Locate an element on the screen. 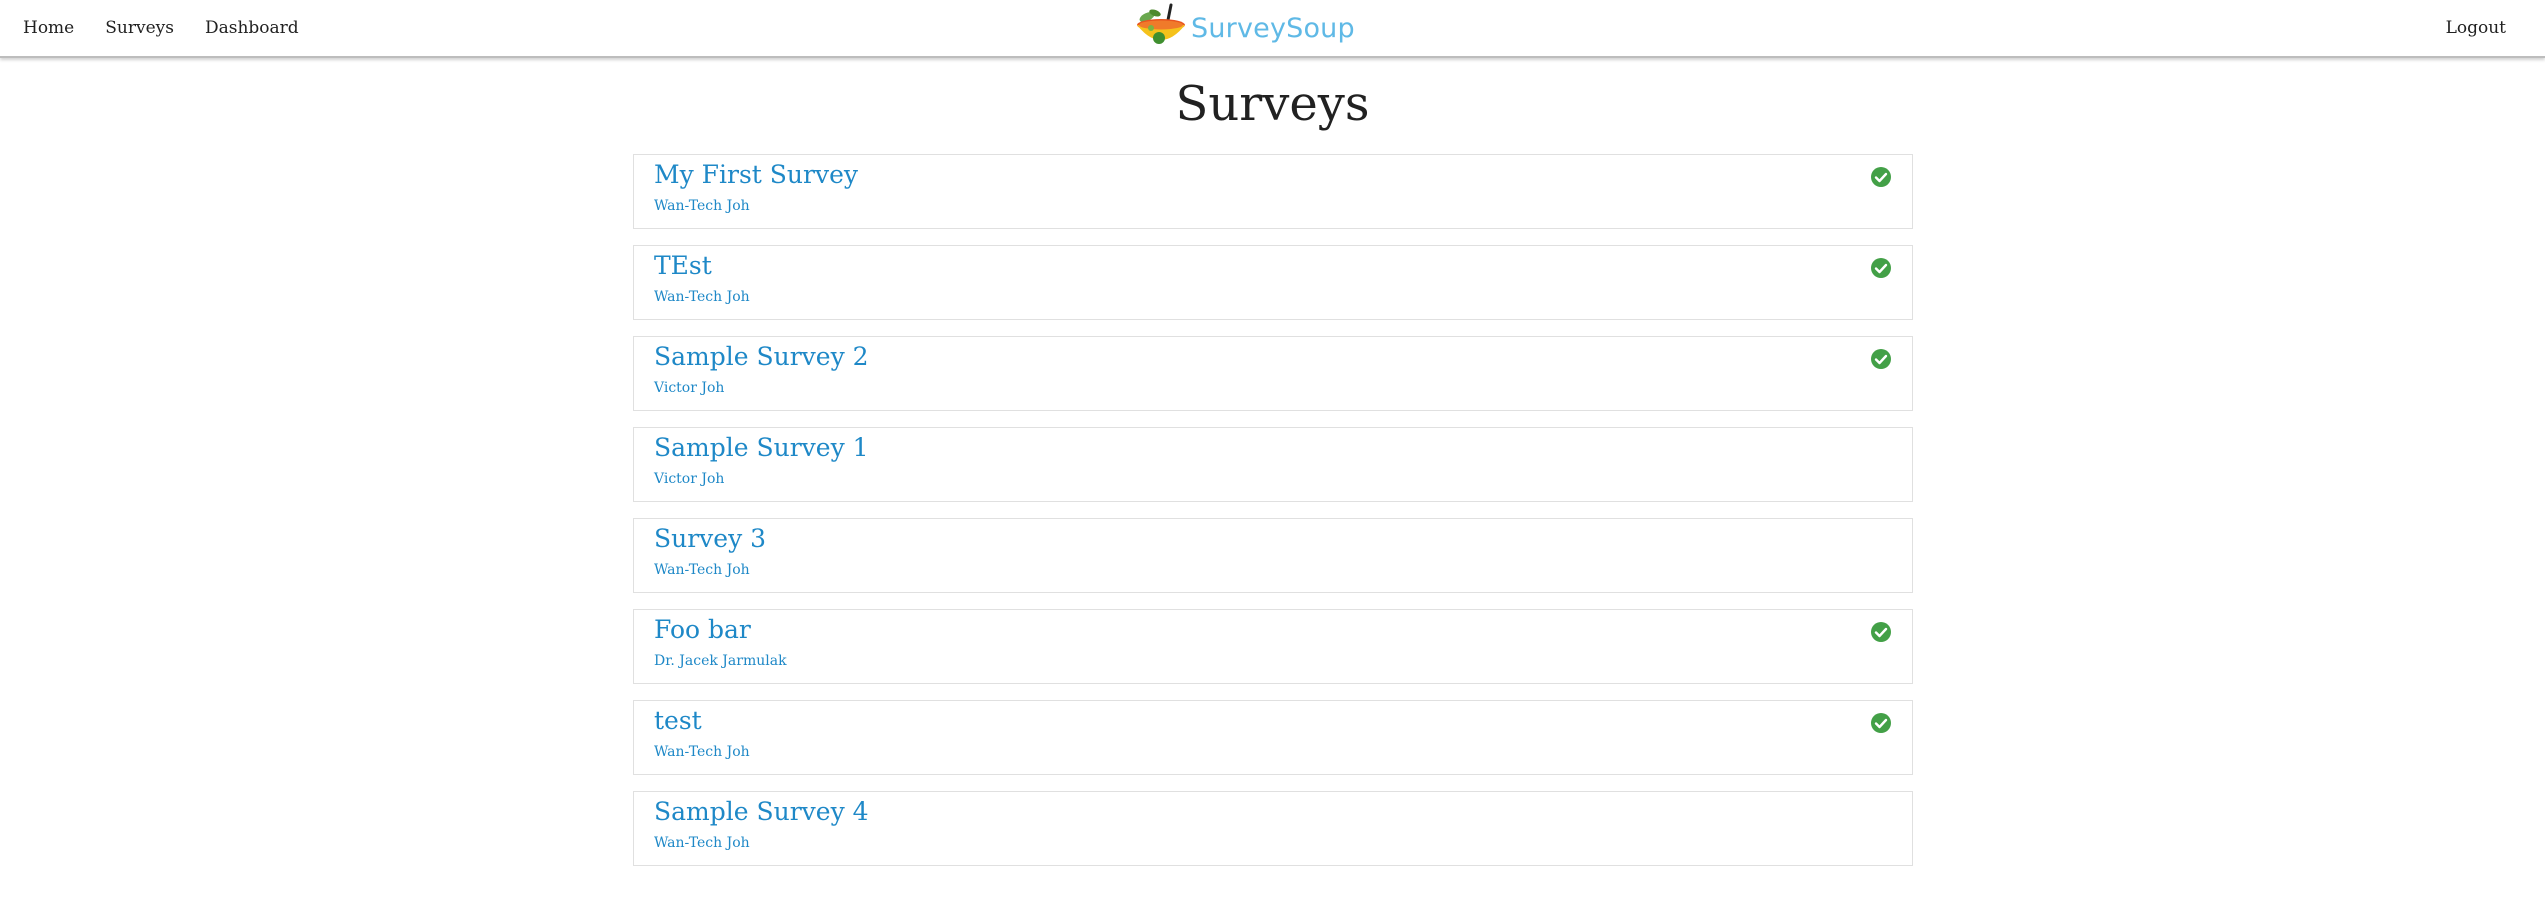 Image resolution: width=2545 pixels, height=917 pixels. survey-author: Dr. Jacek Jarmulak is located at coordinates (720, 661).